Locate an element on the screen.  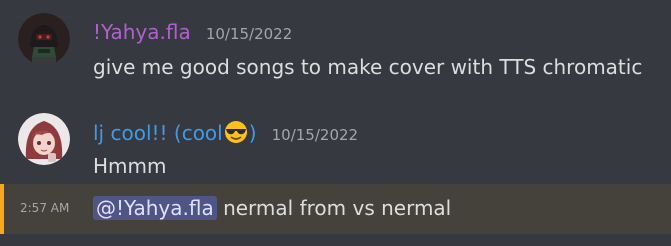
author-name-suffix: ) is located at coordinates (252, 133).